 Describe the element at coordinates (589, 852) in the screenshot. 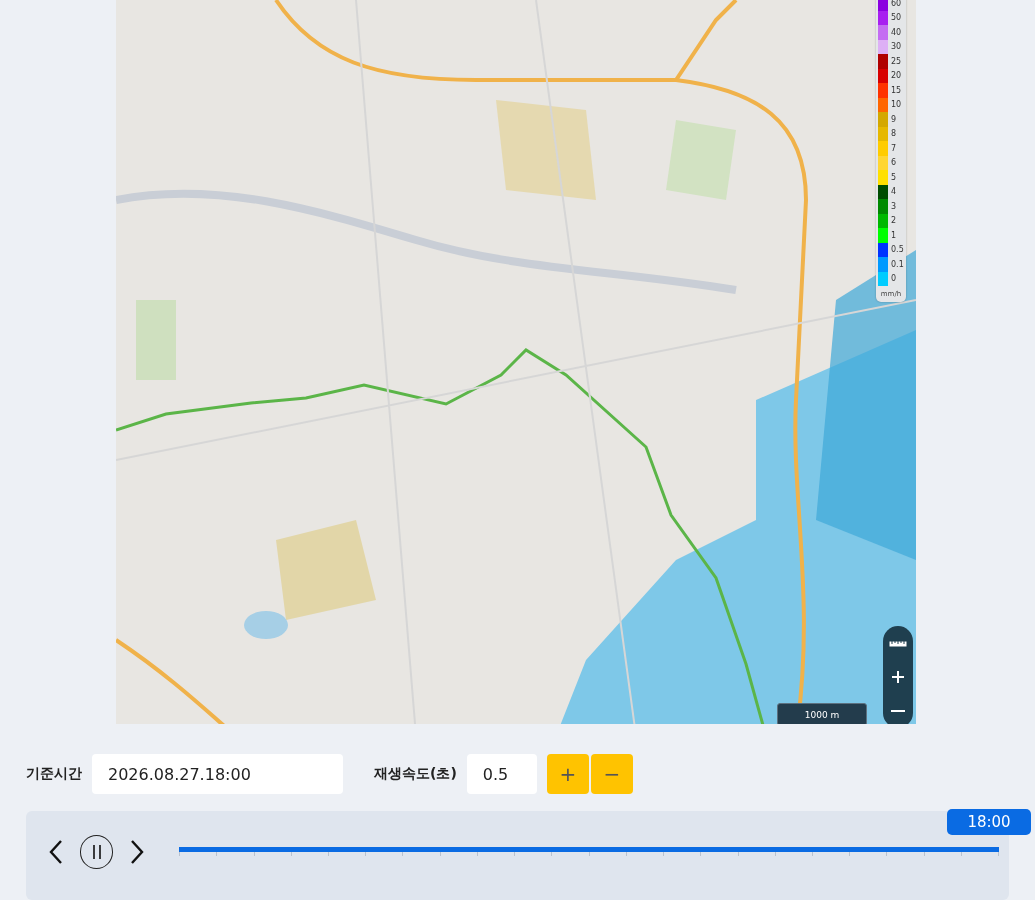

I see `timeline-track` at that location.